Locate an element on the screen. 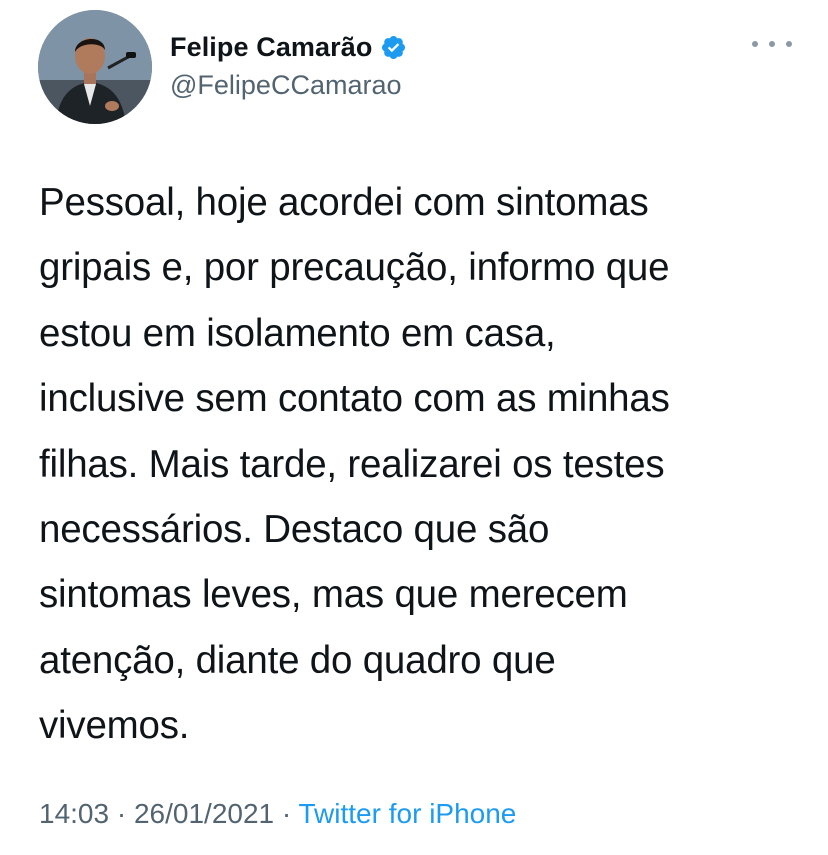 The height and width of the screenshot is (855, 828). tweet-metadata: 14:03 · 26/01/2021 · Twitter for iPhone is located at coordinates (277, 814).